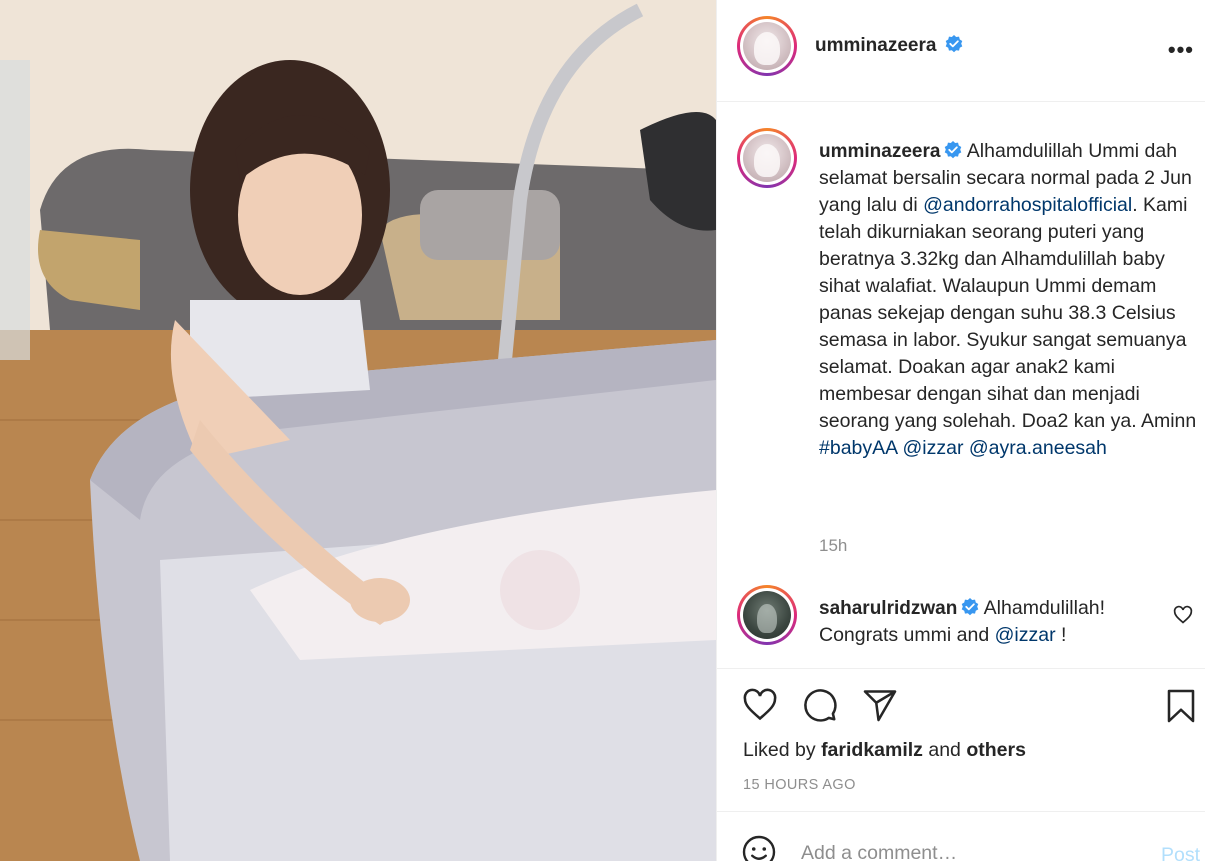  Describe the element at coordinates (1181, 706) in the screenshot. I see `bookmark-icon` at that location.